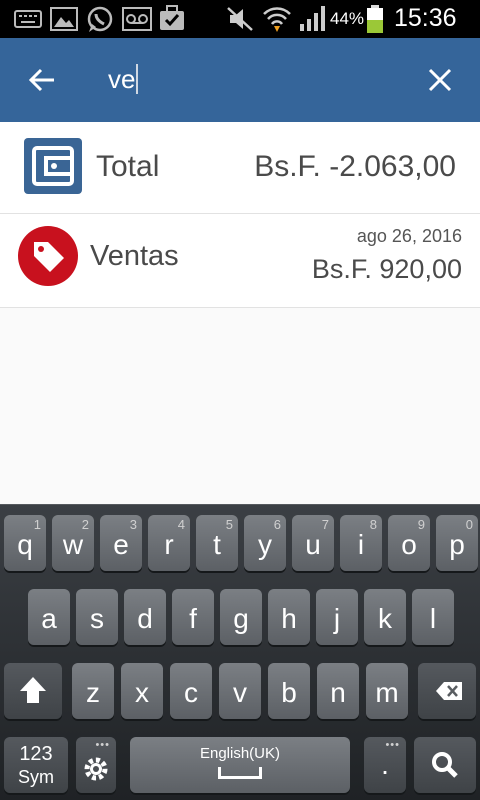  I want to click on key-h: h, so click(289, 617).